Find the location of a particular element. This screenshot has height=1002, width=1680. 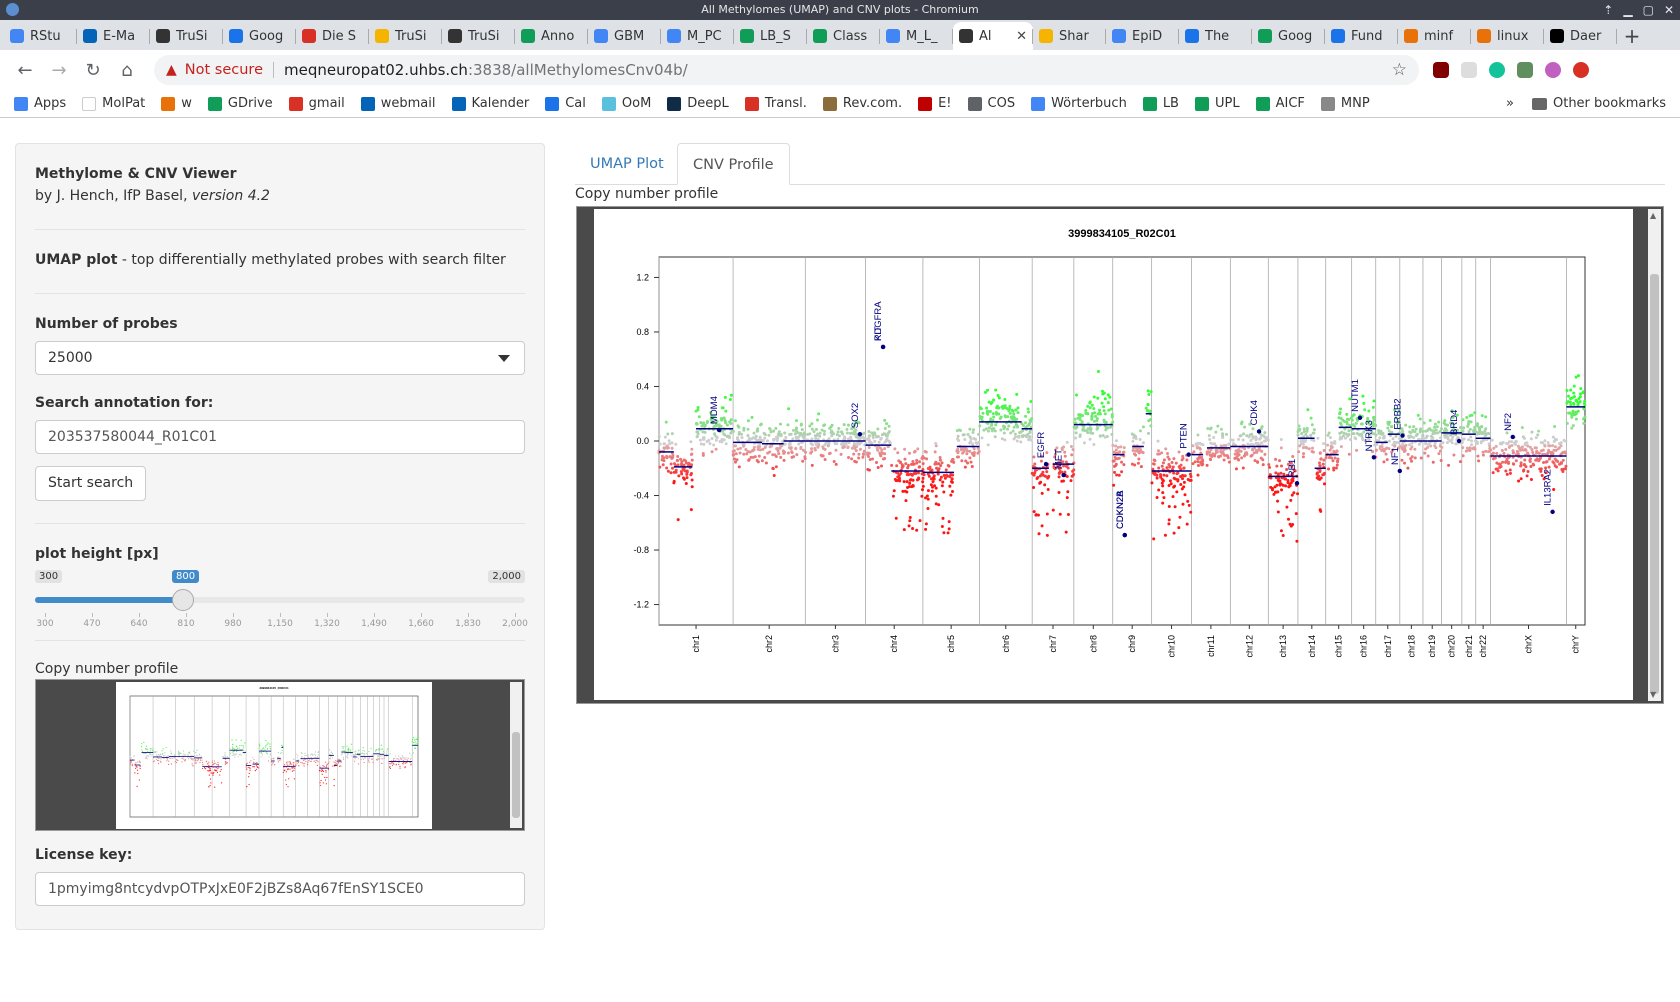

bookmark-item: UPL is located at coordinates (1217, 103).